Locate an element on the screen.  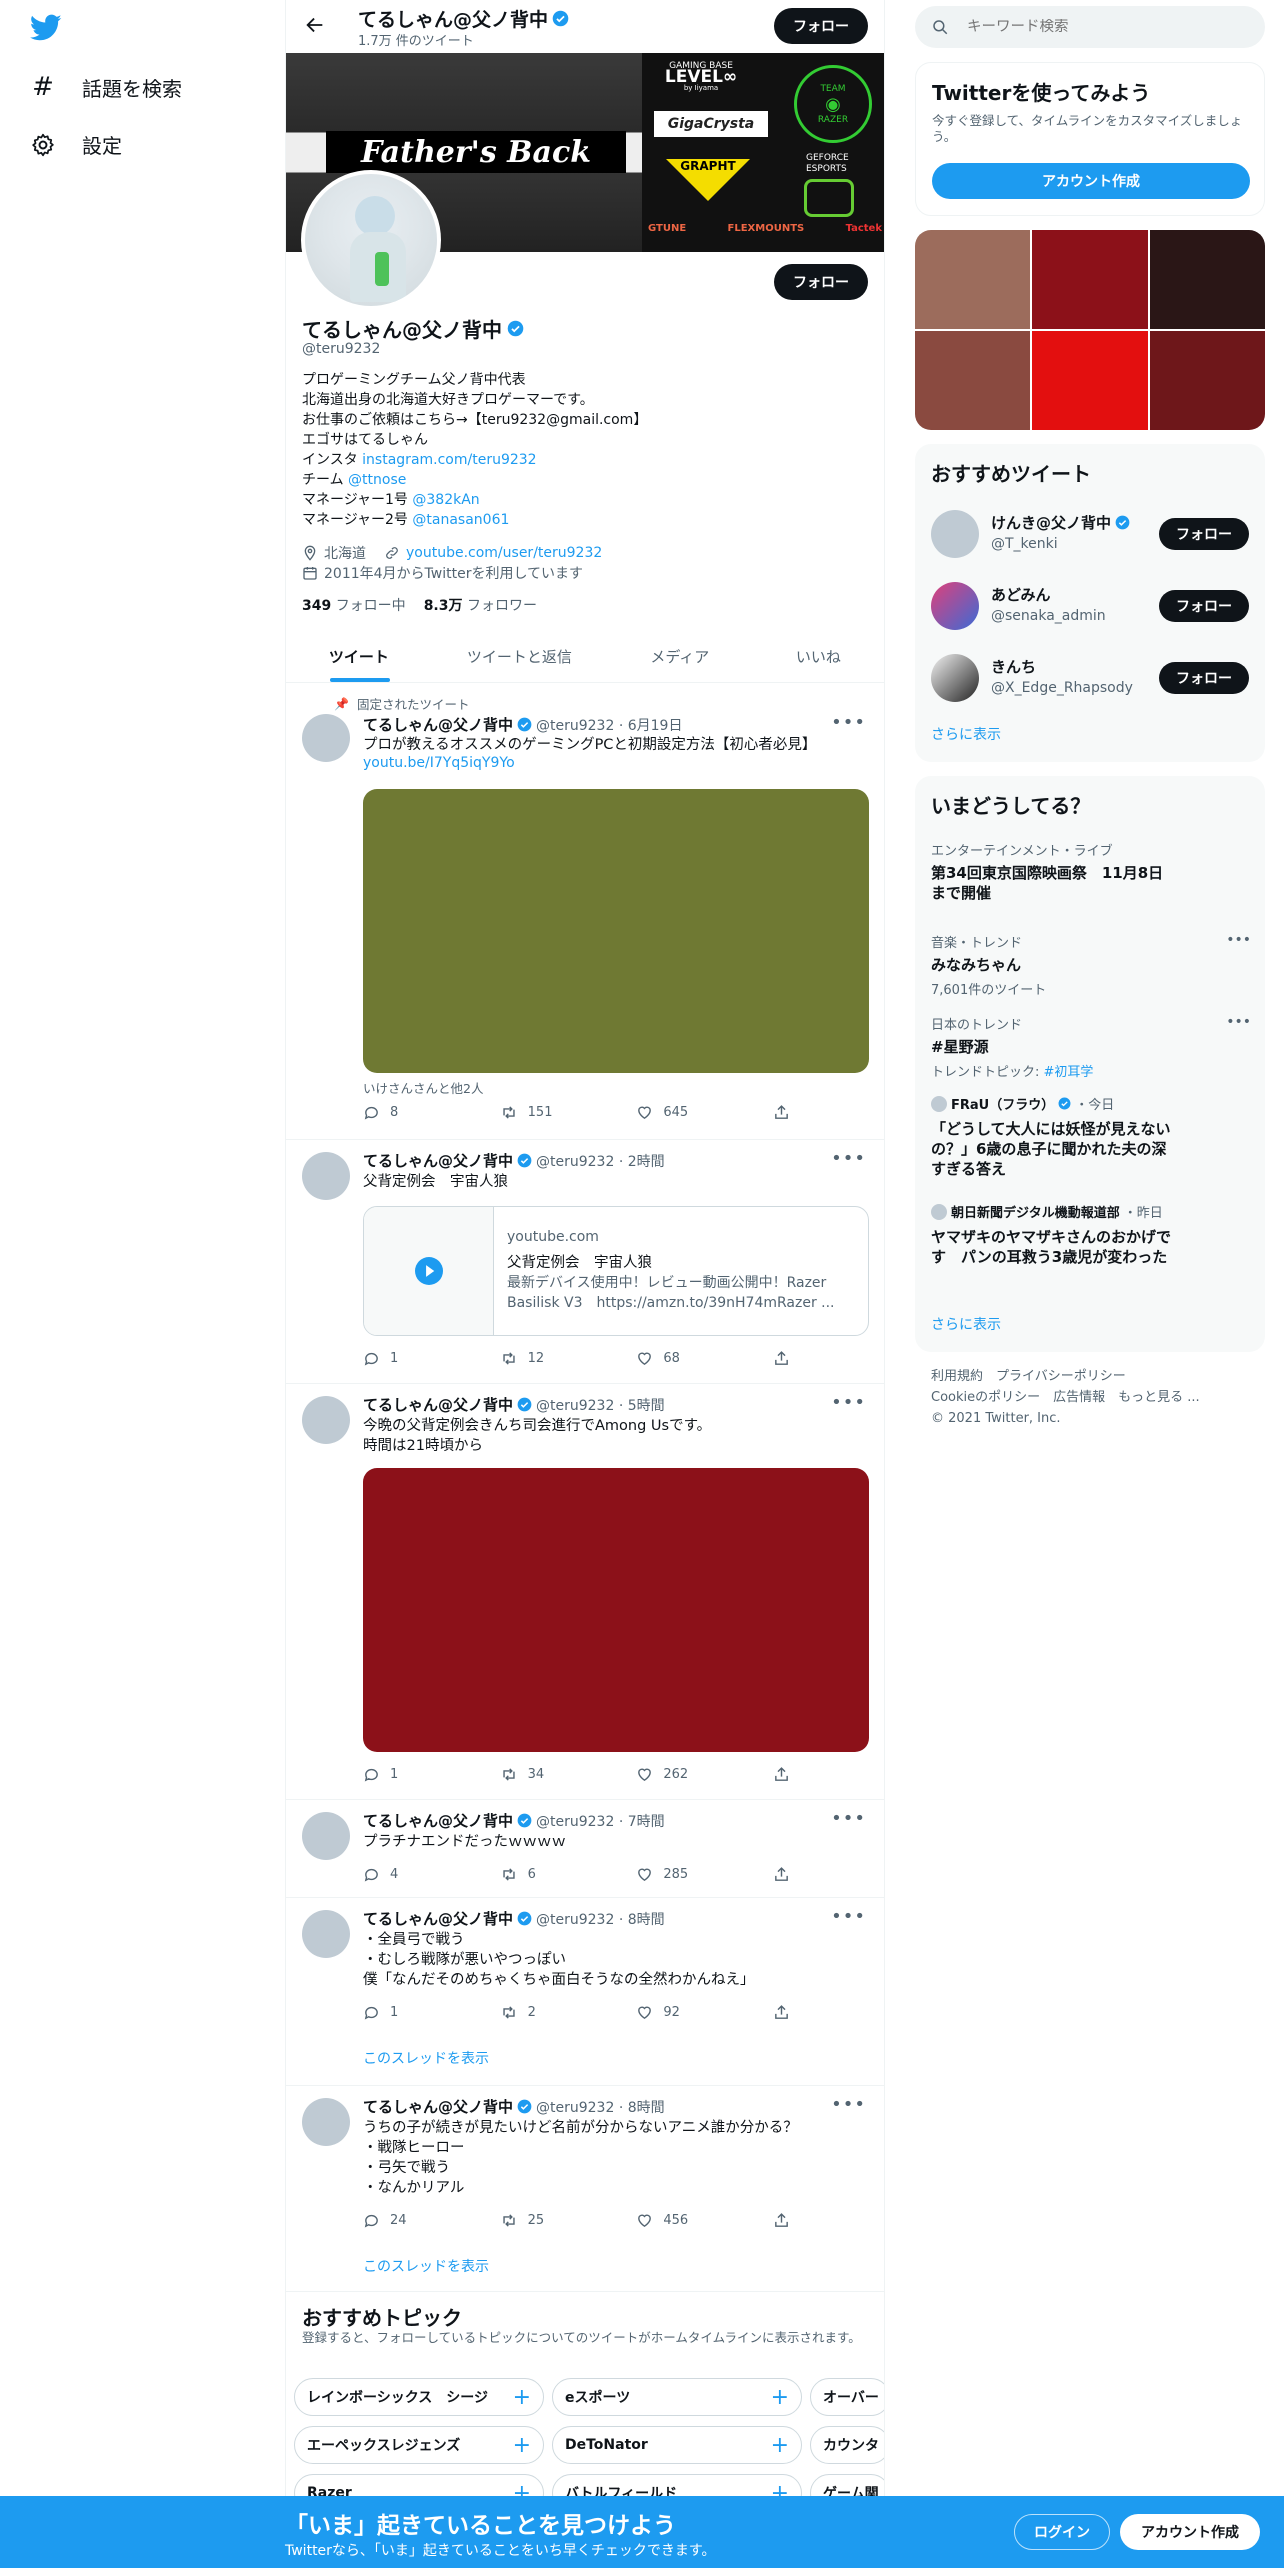
suggested-user: あどみん @senaka_admin フォロー is located at coordinates (1090, 608).